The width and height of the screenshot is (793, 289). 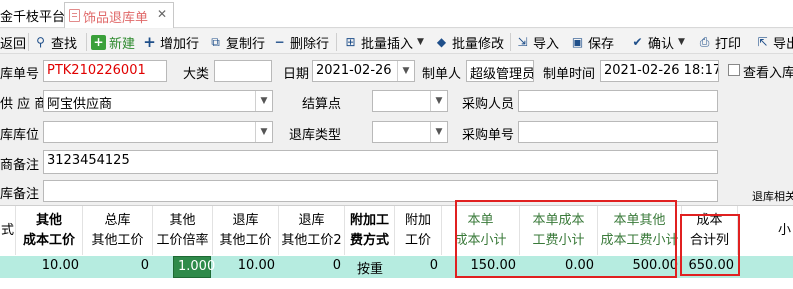 I want to click on tab-strip: 金千枝平台 饰品退库单 ✕, so click(x=396, y=14).